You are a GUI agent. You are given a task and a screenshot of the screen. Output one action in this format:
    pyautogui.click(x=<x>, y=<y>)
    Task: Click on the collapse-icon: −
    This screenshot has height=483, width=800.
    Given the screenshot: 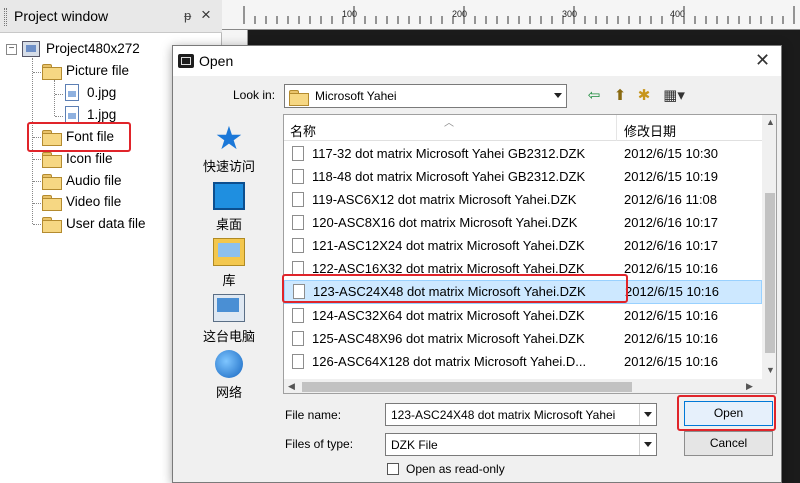 What is the action you would take?
    pyautogui.click(x=11, y=49)
    